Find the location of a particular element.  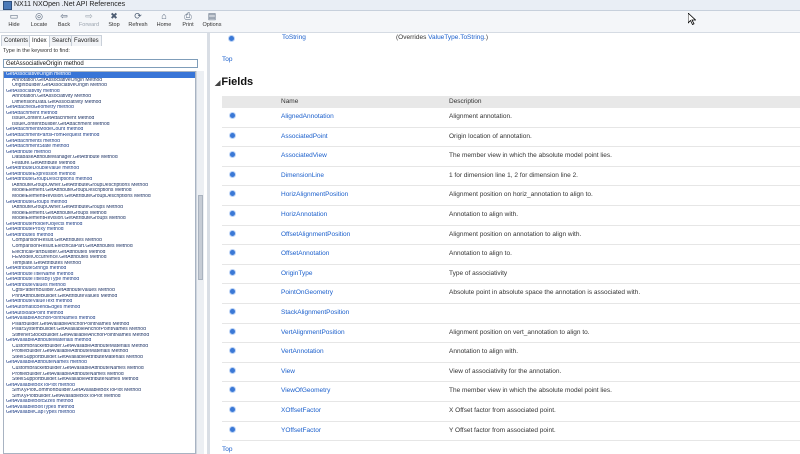

overrides-prefix: (Overrides is located at coordinates (412, 37).